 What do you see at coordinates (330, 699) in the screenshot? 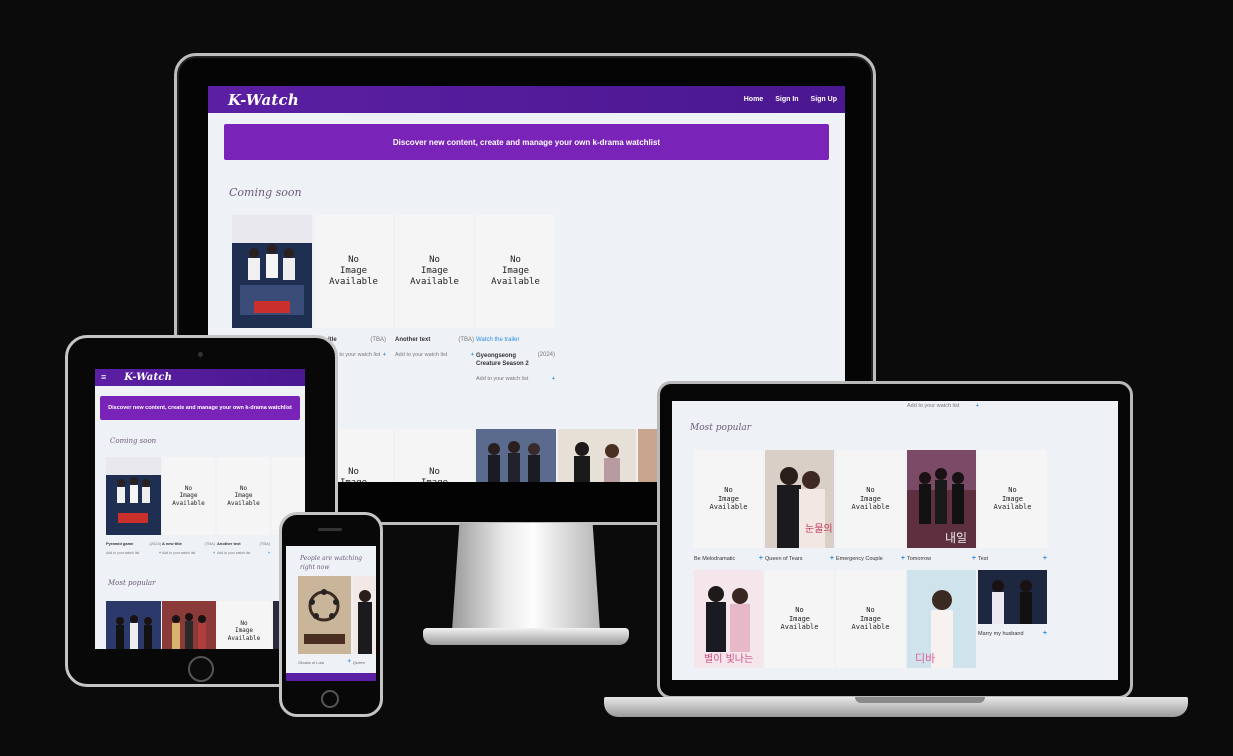
I see `phone-home-button` at bounding box center [330, 699].